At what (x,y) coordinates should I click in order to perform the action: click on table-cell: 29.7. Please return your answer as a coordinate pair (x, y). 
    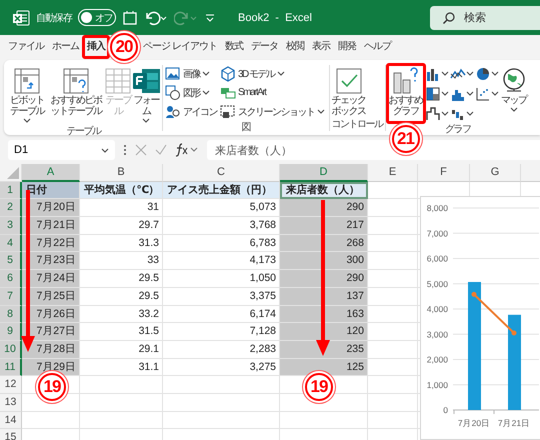
    Looking at the image, I should click on (121, 226).